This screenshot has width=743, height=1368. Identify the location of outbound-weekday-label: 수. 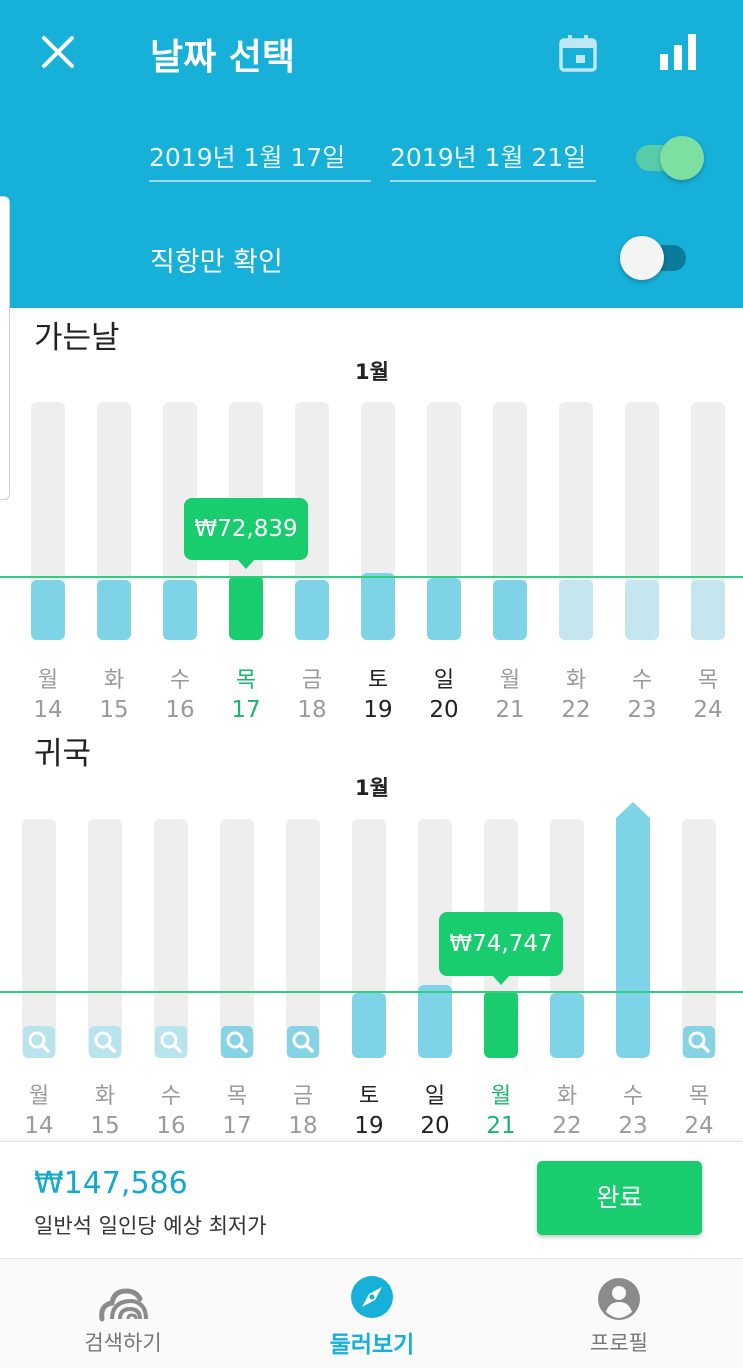
(642, 680).